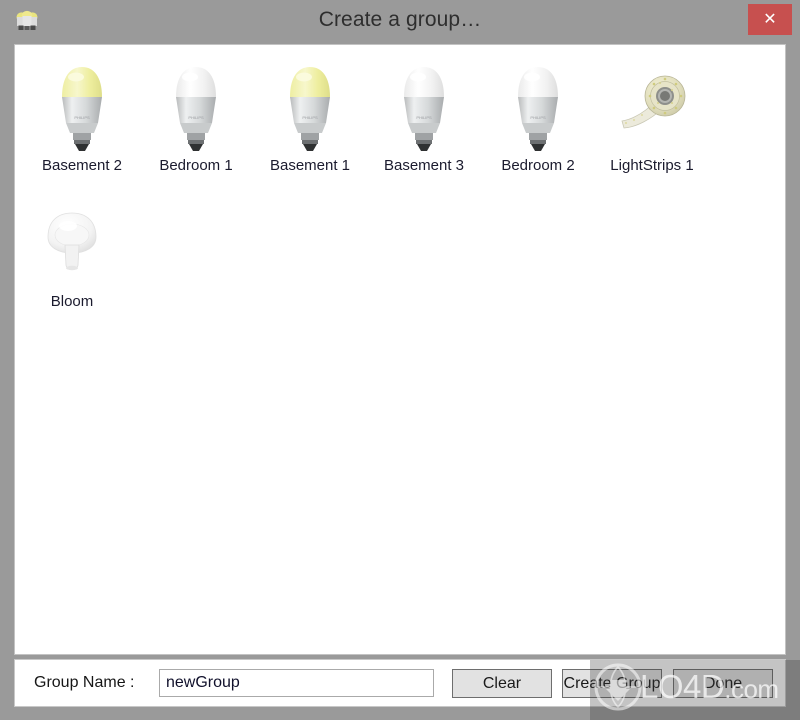 The image size is (800, 720). What do you see at coordinates (310, 165) in the screenshot?
I see `device-label: Basement 1` at bounding box center [310, 165].